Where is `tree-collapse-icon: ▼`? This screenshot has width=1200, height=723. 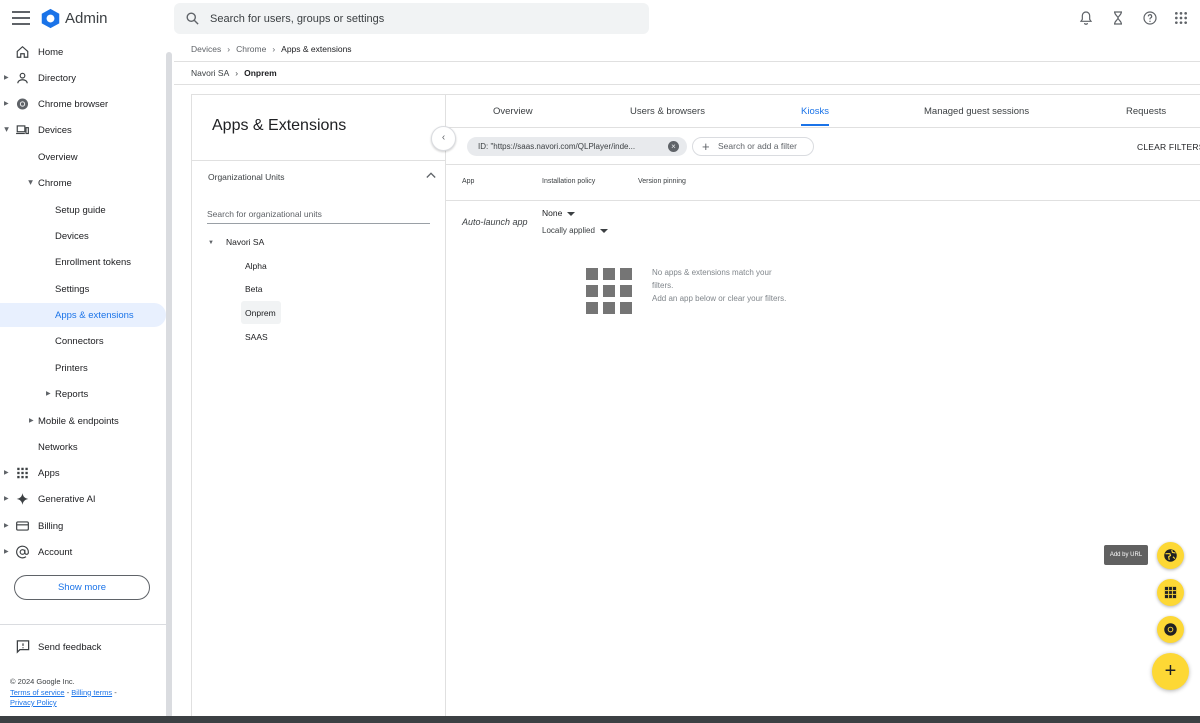
tree-collapse-icon: ▼ is located at coordinates (211, 243).